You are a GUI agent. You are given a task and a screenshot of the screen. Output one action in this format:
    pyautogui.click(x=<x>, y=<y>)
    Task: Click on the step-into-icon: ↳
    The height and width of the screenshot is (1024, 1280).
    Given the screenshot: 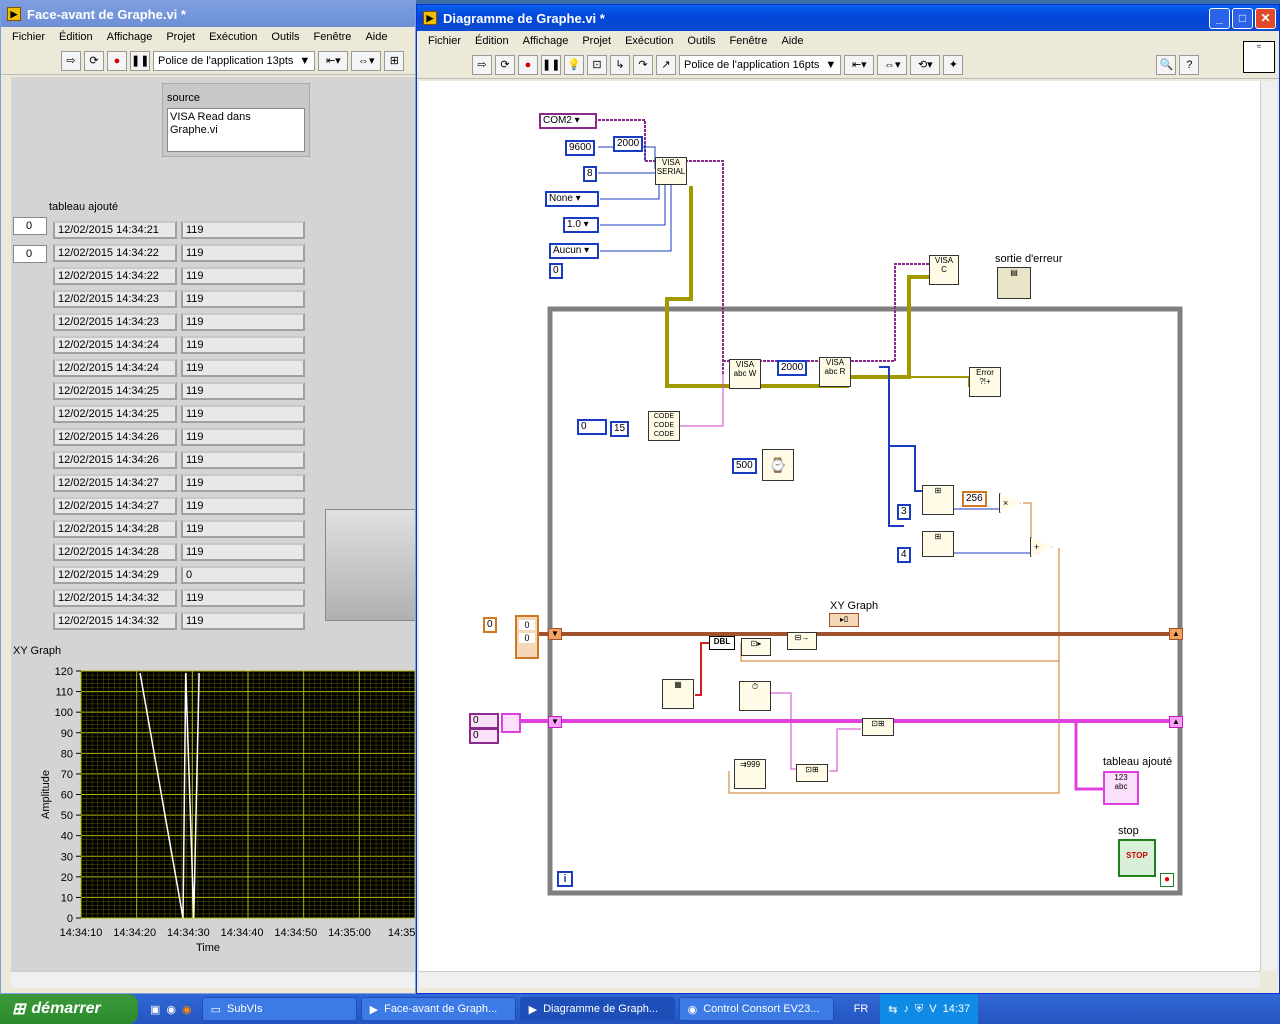 What is the action you would take?
    pyautogui.click(x=620, y=64)
    